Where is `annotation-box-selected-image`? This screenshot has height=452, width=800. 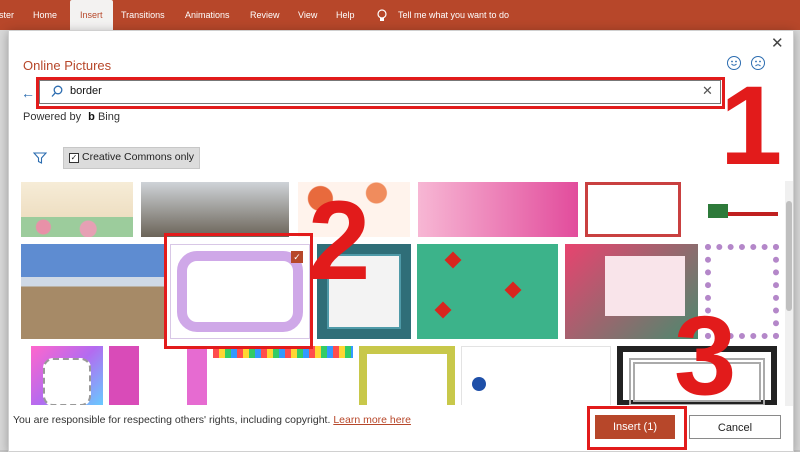 annotation-box-selected-image is located at coordinates (238, 291).